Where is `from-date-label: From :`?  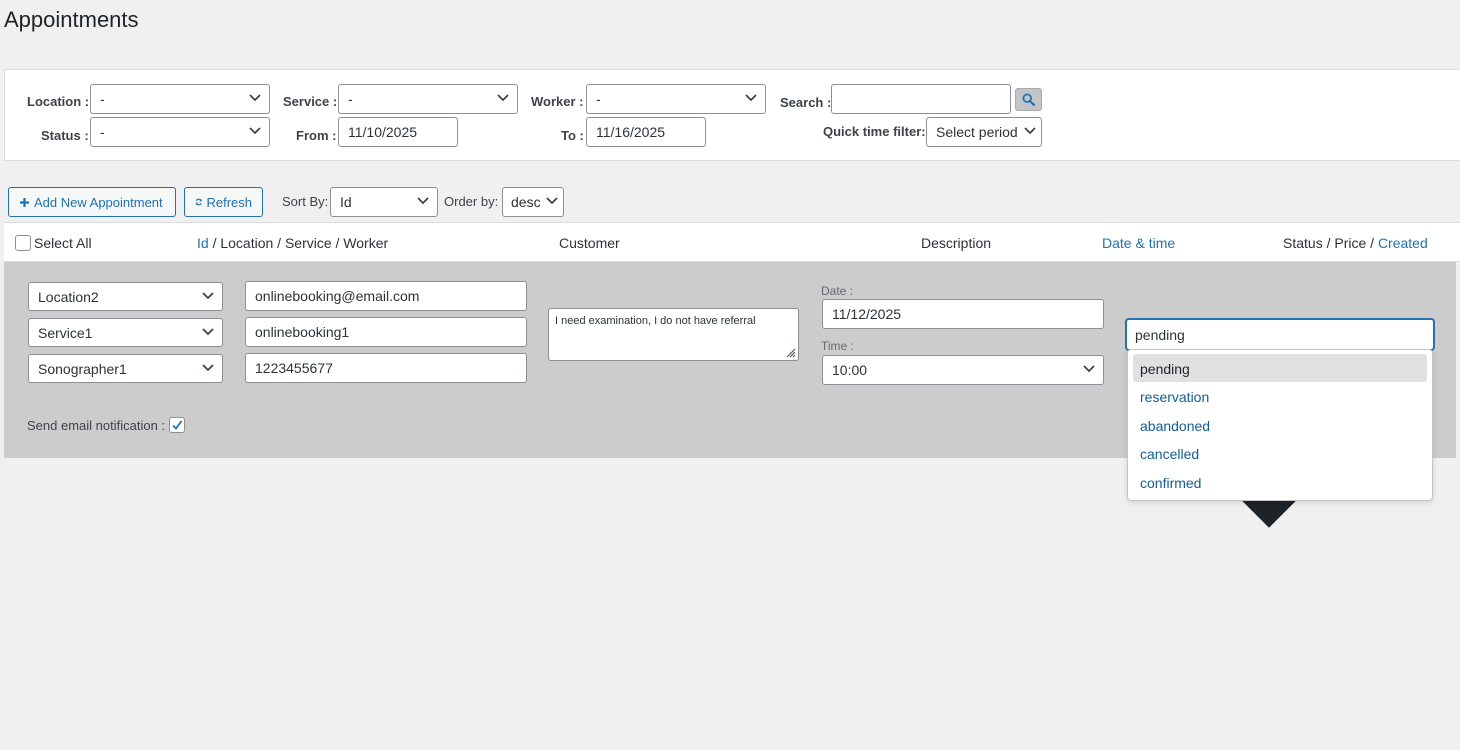 from-date-label: From : is located at coordinates (316, 135).